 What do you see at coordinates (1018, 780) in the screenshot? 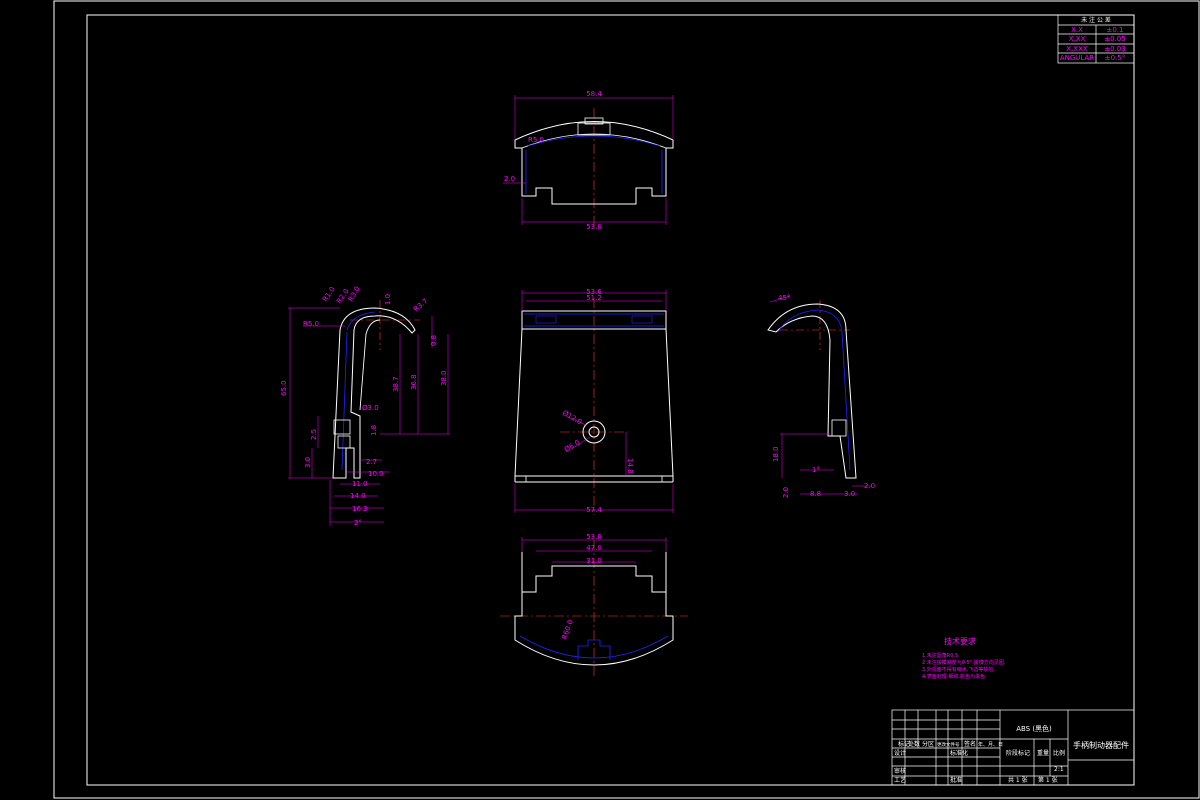
I see `sheet-total: 共 1 张` at bounding box center [1018, 780].